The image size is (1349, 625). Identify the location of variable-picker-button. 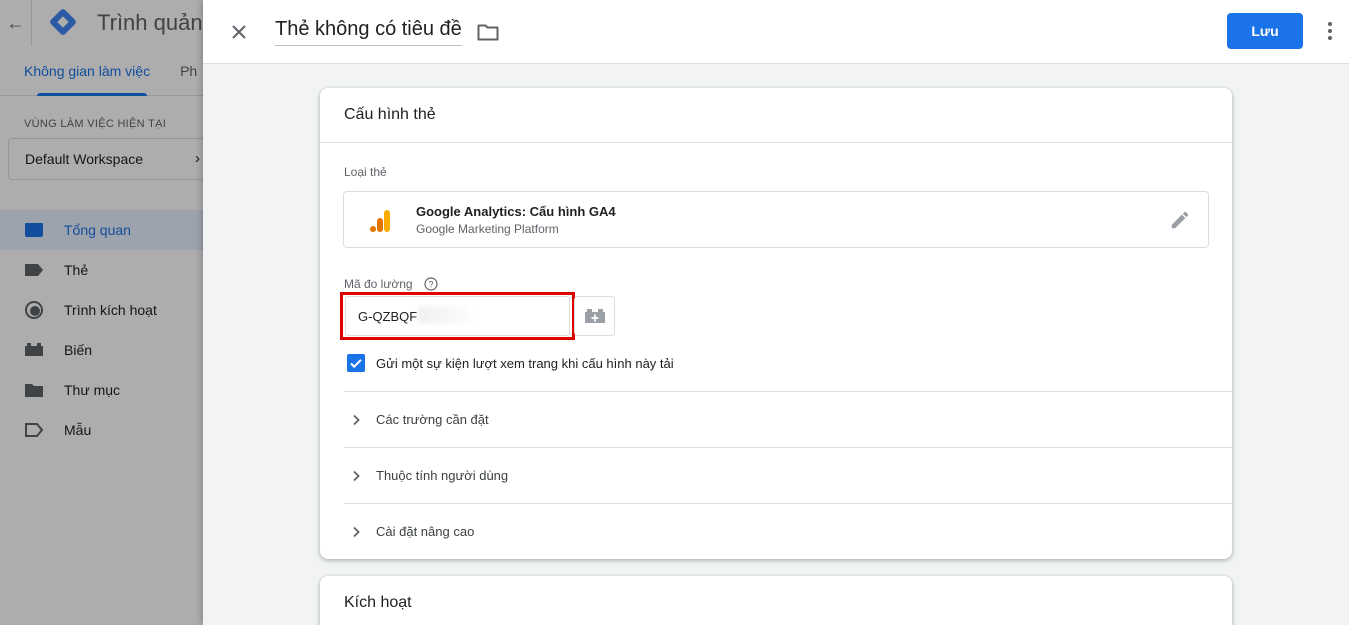
(594, 316).